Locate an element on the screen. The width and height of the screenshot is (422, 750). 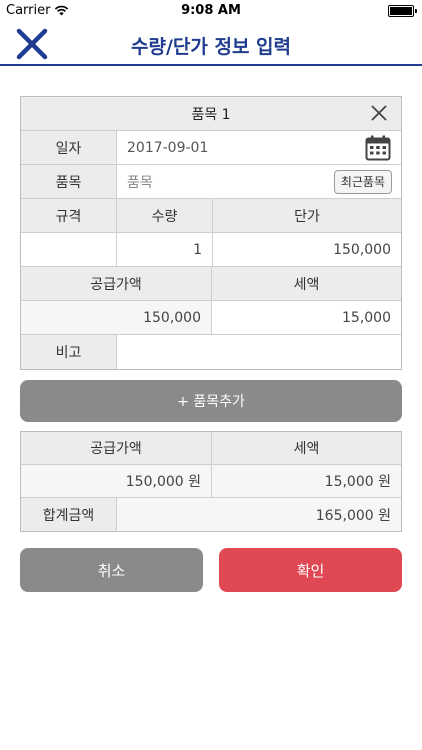
item-title-cell: 품목 1 is located at coordinates (211, 113).